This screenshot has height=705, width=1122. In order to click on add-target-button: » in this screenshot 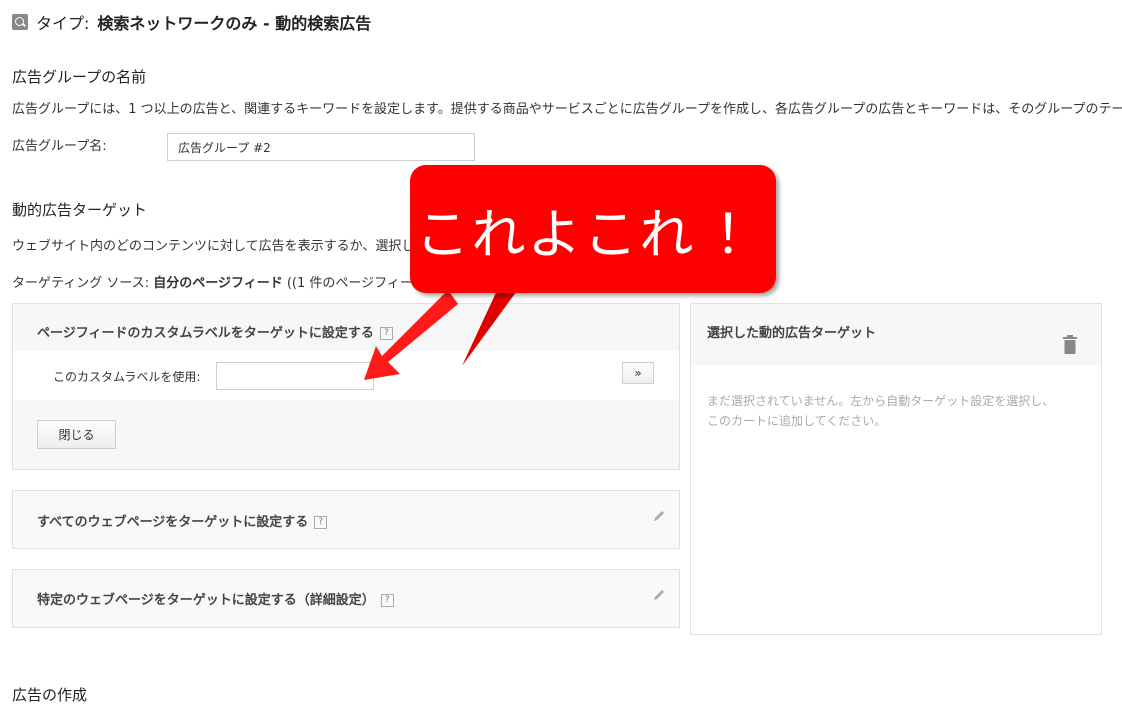, I will do `click(638, 373)`.